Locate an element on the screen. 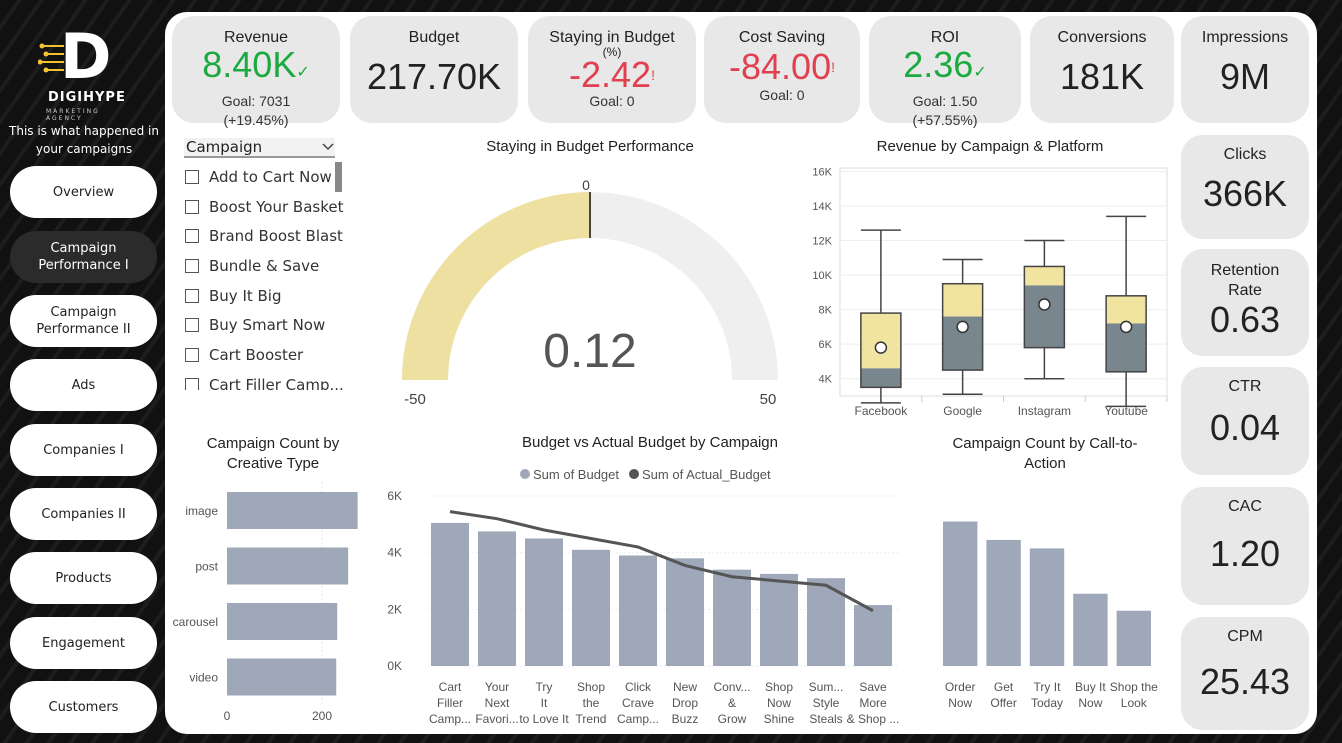  slicer-item: Buy It Big is located at coordinates (264, 296).